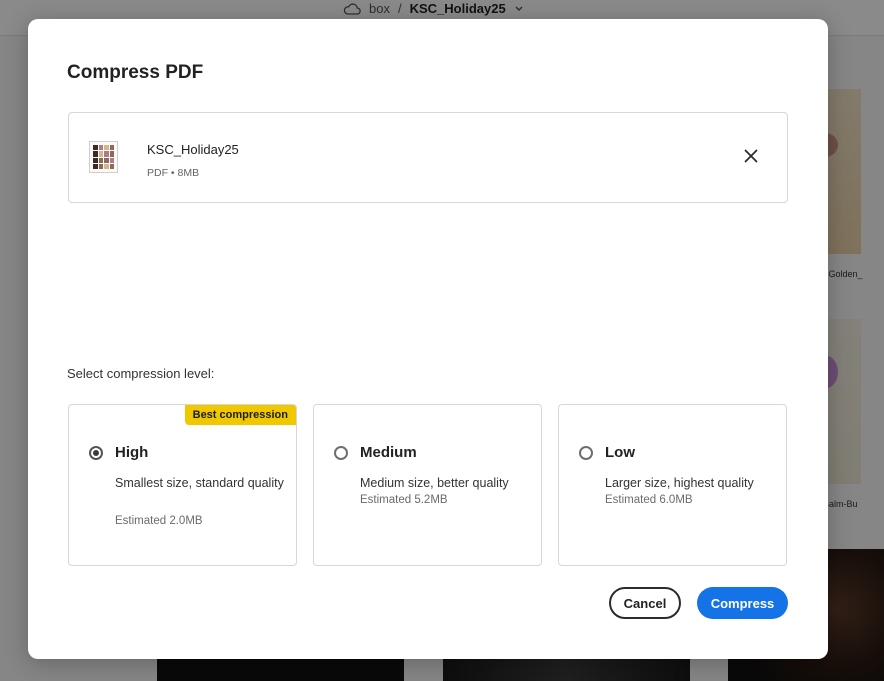 The height and width of the screenshot is (681, 884). Describe the element at coordinates (193, 149) in the screenshot. I see `file-name: KSC_Holiday25` at that location.